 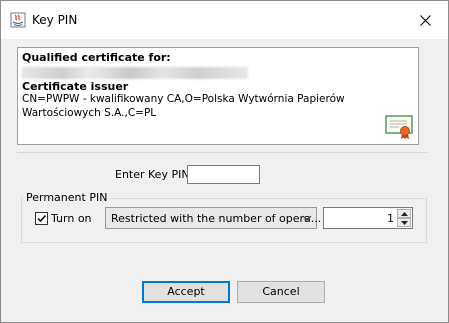 I want to click on spinner-buttons, so click(x=404, y=218).